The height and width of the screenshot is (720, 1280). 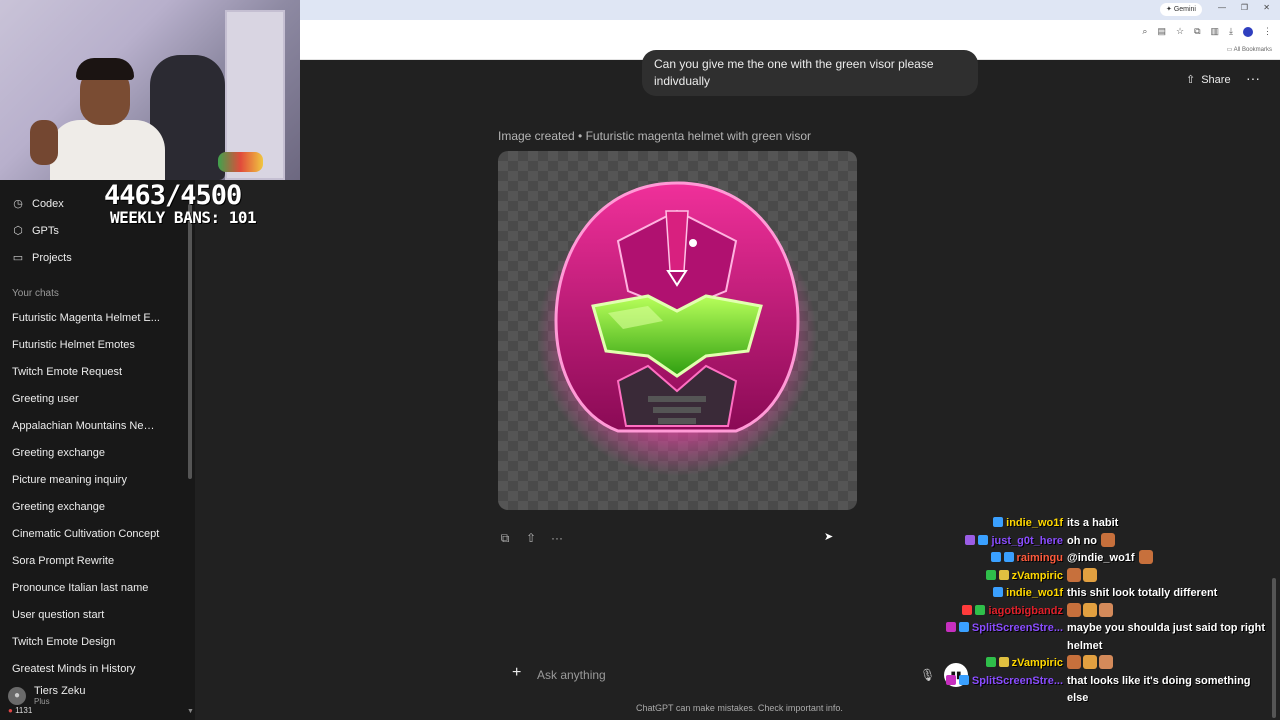 I want to click on sidebar-item-label: GPTs, so click(x=45, y=230).